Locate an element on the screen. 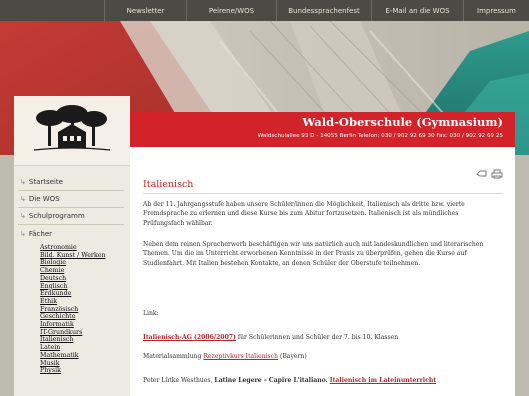  page-title: Italienisch is located at coordinates (168, 184).